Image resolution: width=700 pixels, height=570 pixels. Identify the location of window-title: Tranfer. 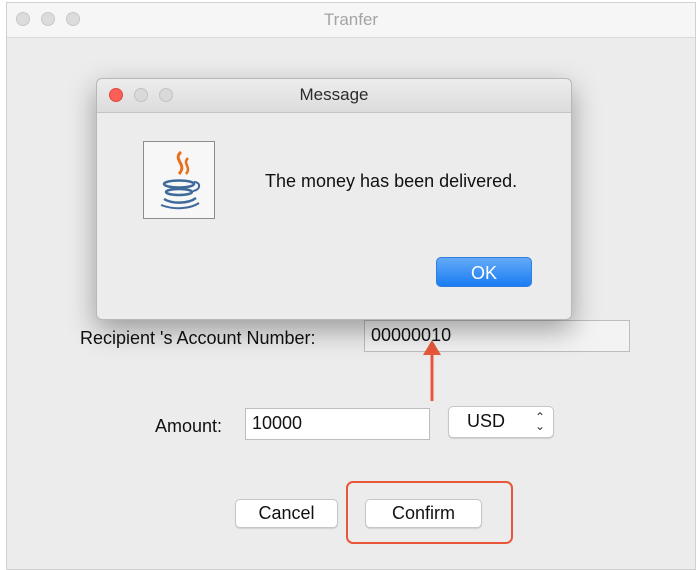
(351, 19).